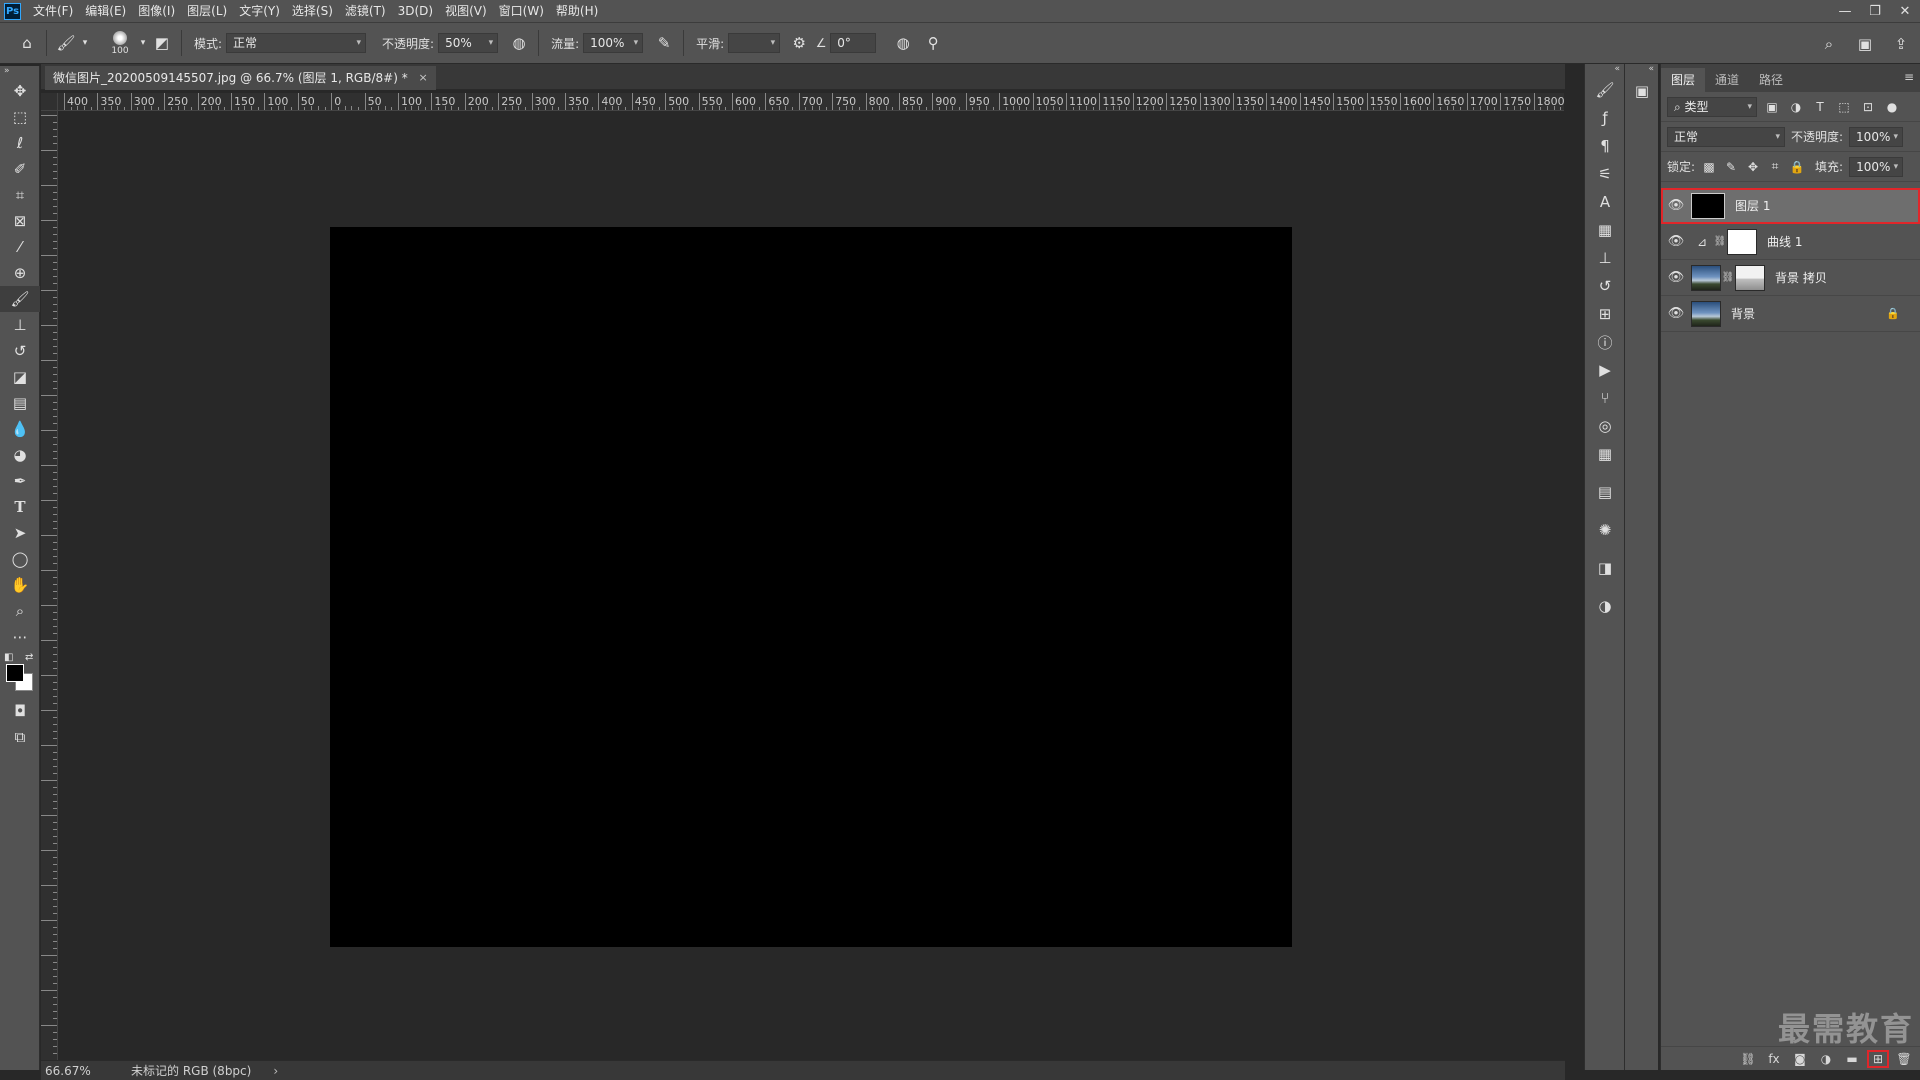 The width and height of the screenshot is (1920, 1080). What do you see at coordinates (1876, 136) in the screenshot?
I see `layer-opacity-input: 100% ▾` at bounding box center [1876, 136].